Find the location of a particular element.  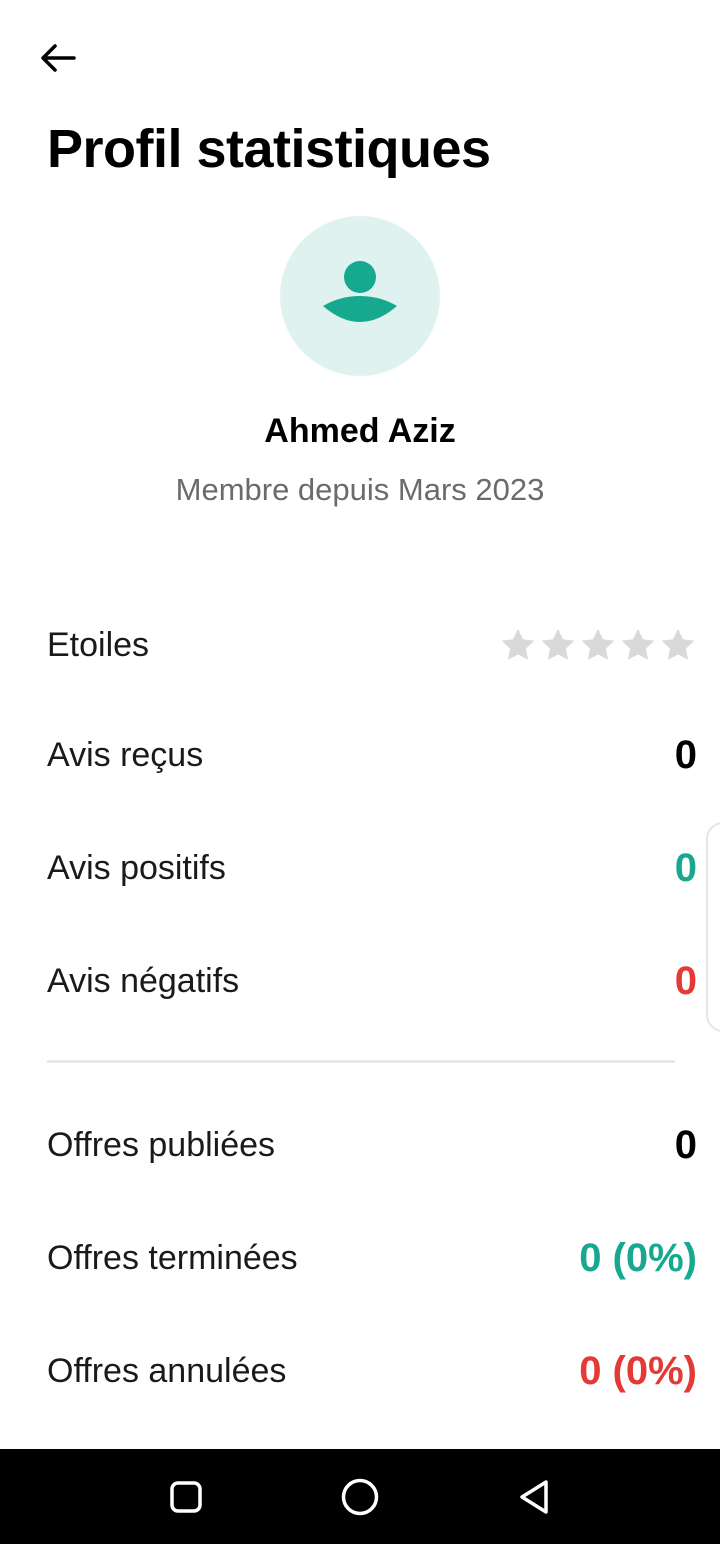

edge-panel-handle is located at coordinates (713, 927).